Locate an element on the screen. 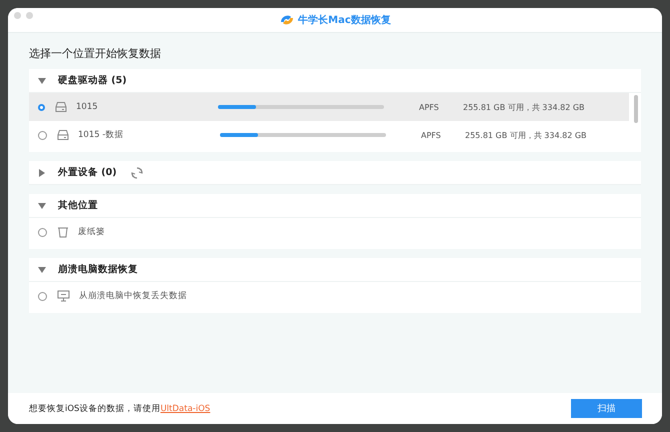  location-row: 1015 APFS 255.81 GB 可用，共 334.82 GB is located at coordinates (329, 107).